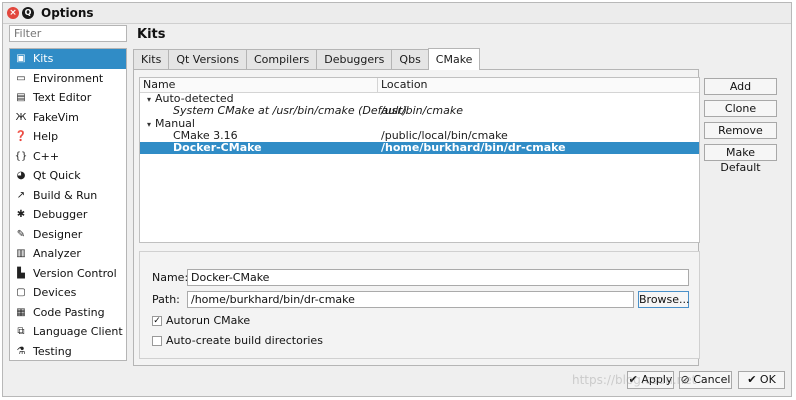  What do you see at coordinates (290, 111) in the screenshot?
I see `tree-name-label: System CMake at /usr/bin/cmake (Default)` at bounding box center [290, 111].